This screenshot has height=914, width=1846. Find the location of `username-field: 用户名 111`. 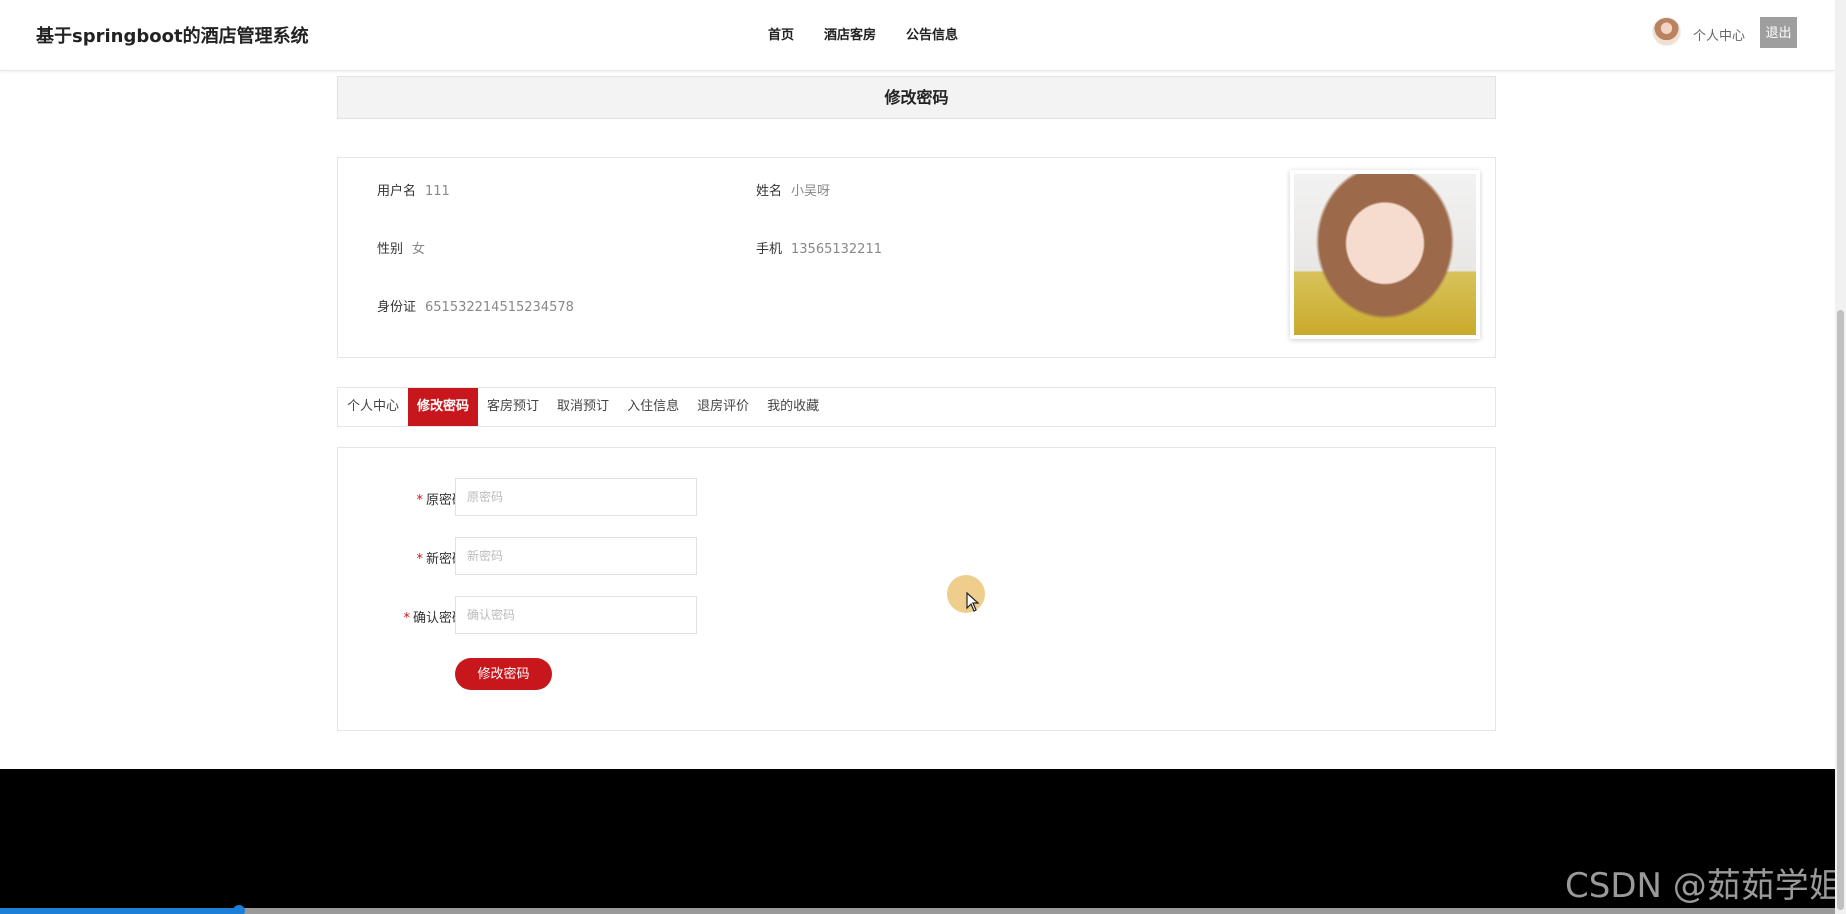

username-field: 用户名 111 is located at coordinates (413, 189).